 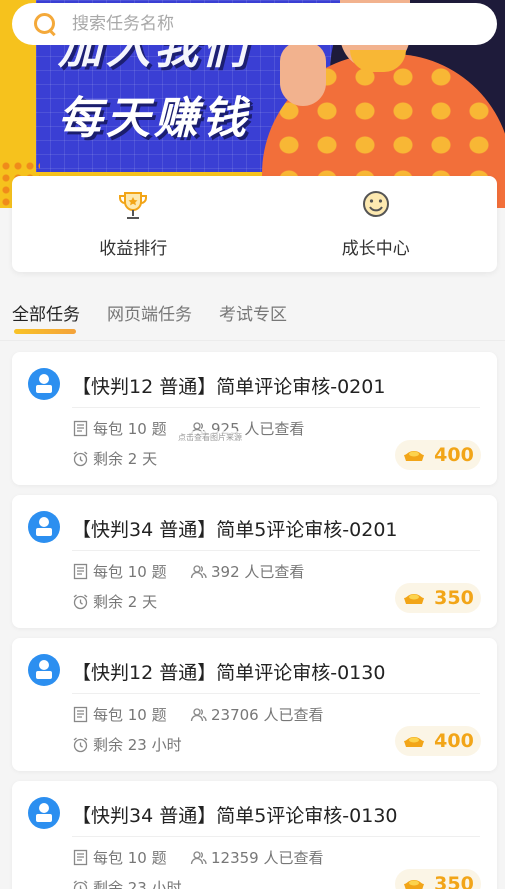 What do you see at coordinates (45, 24) in the screenshot?
I see `search-icon` at bounding box center [45, 24].